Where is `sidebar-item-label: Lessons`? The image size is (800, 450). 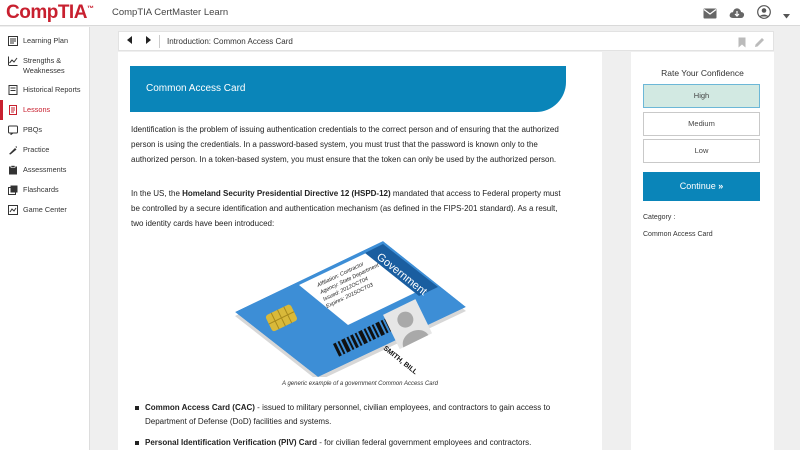
sidebar-item-label: Lessons is located at coordinates (37, 109).